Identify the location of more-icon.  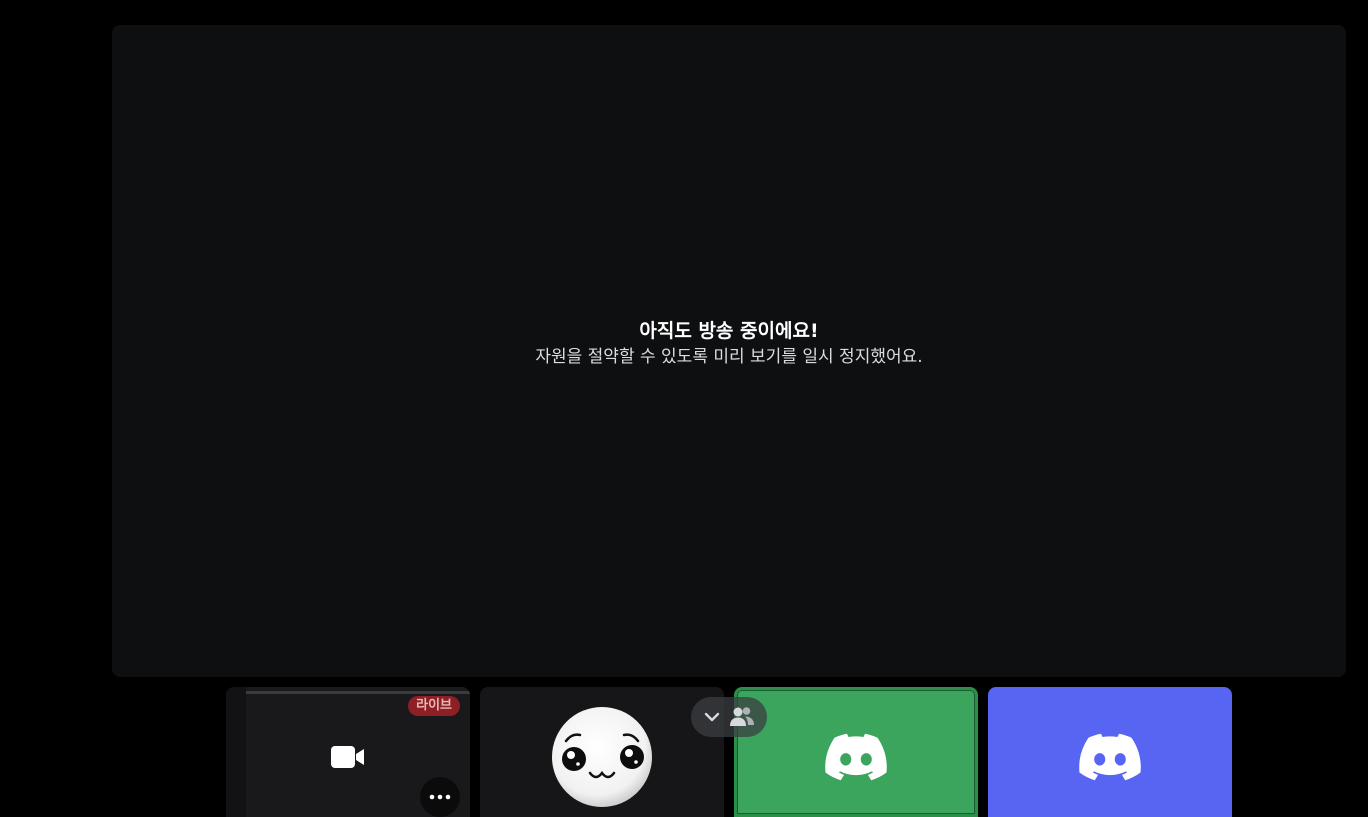
(440, 797).